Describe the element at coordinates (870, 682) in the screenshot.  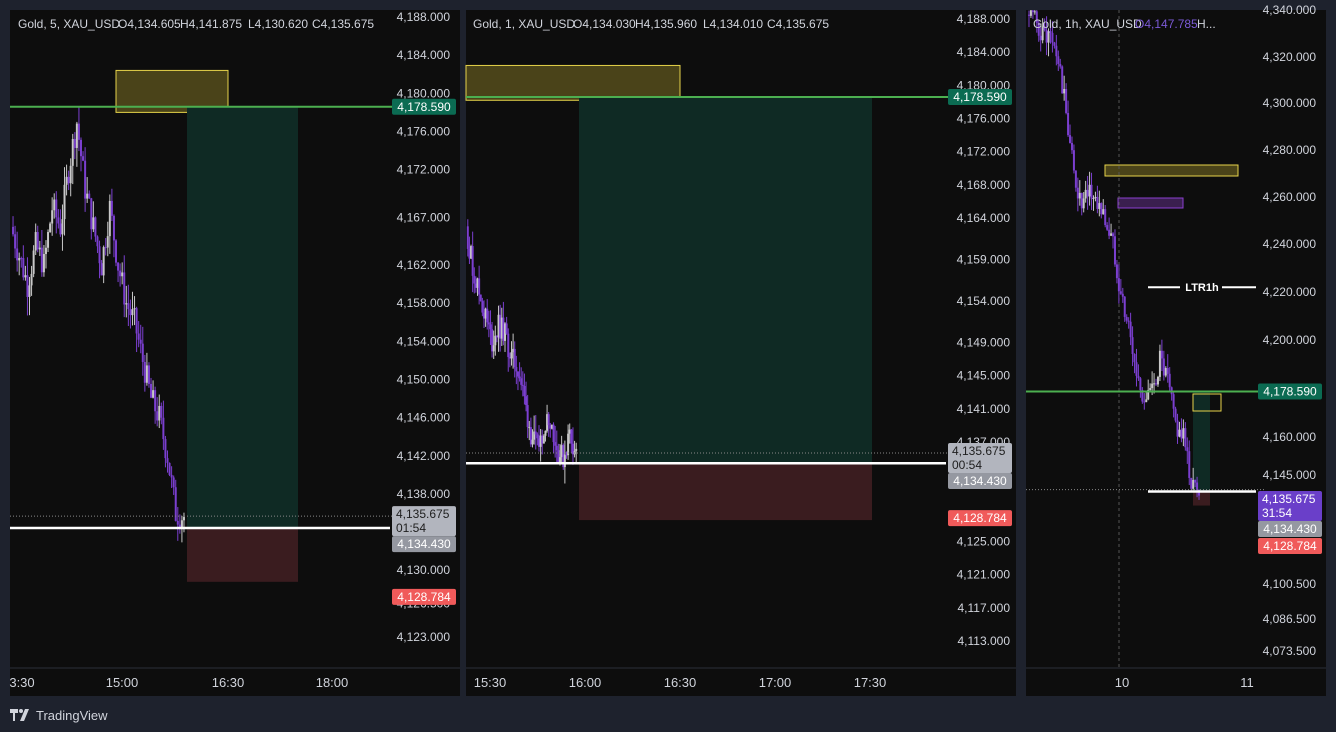
I see `pane2-x-tick-label: 17:30` at that location.